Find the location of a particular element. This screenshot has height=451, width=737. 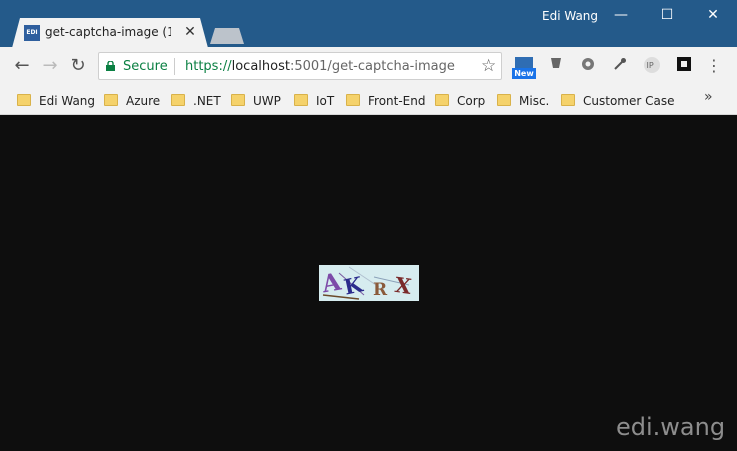

bookmark-folder-corp: Corp is located at coordinates (460, 100).